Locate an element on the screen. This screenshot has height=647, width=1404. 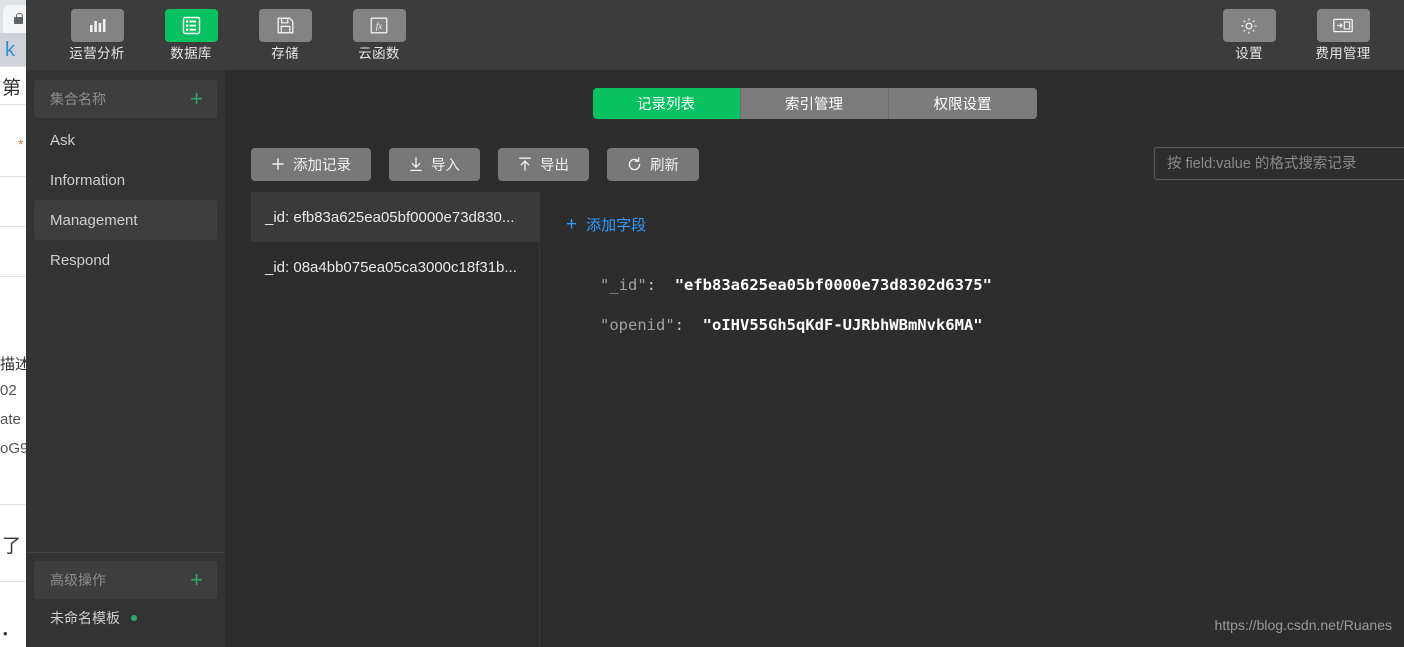
billing-card-icon is located at coordinates (1343, 26).